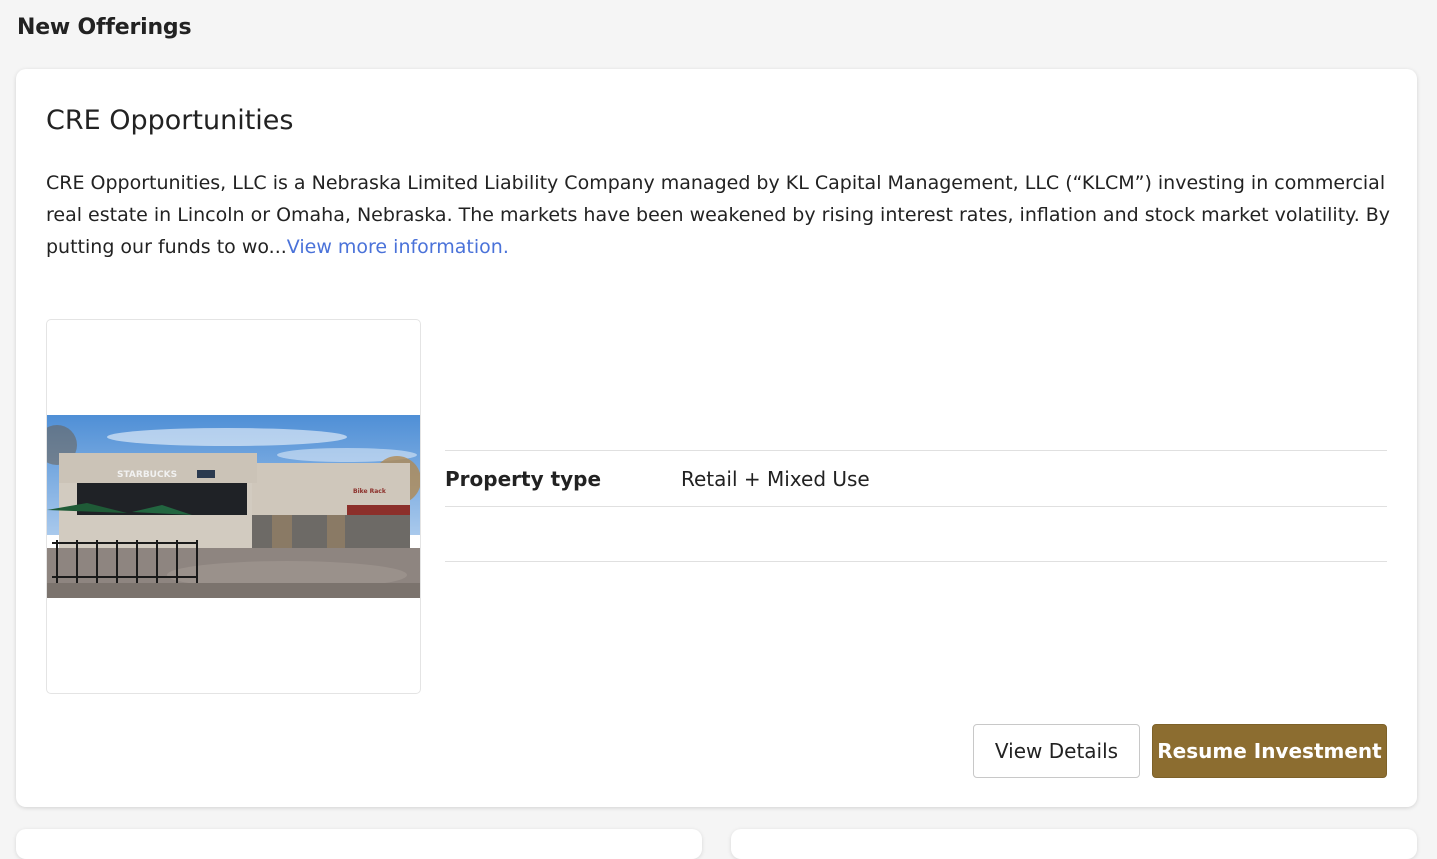 This screenshot has height=859, width=1437. Describe the element at coordinates (147, 475) in the screenshot. I see `starbucks-sign: STARBUCKS` at that location.